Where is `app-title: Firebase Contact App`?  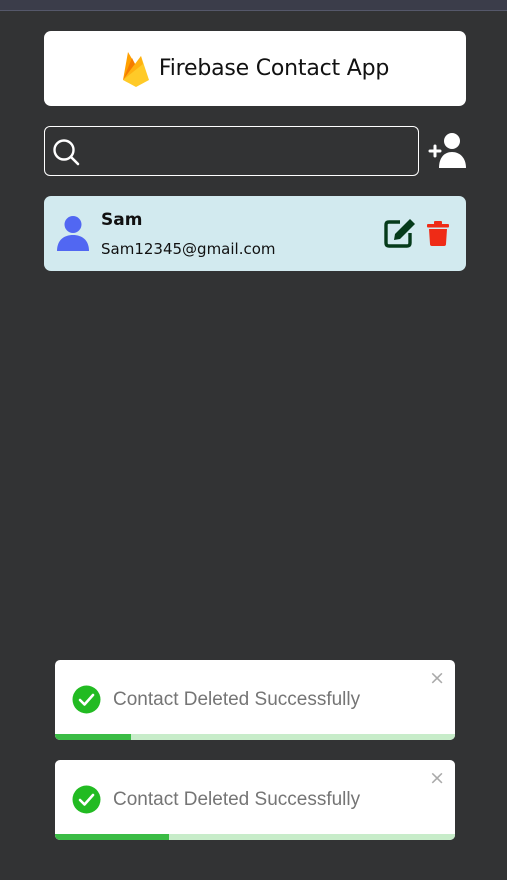
app-title: Firebase Contact App is located at coordinates (274, 68).